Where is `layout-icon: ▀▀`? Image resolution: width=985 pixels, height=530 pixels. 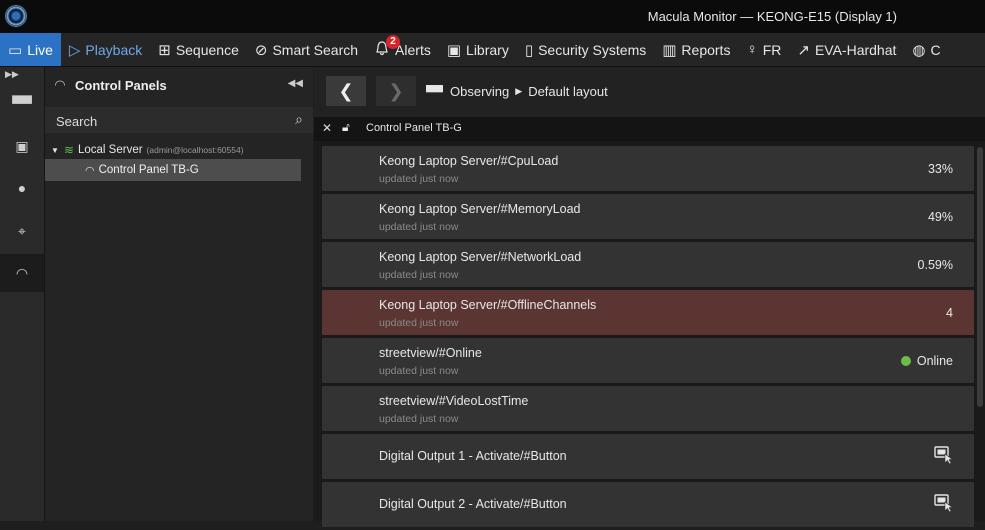 layout-icon: ▀▀ is located at coordinates (435, 91).